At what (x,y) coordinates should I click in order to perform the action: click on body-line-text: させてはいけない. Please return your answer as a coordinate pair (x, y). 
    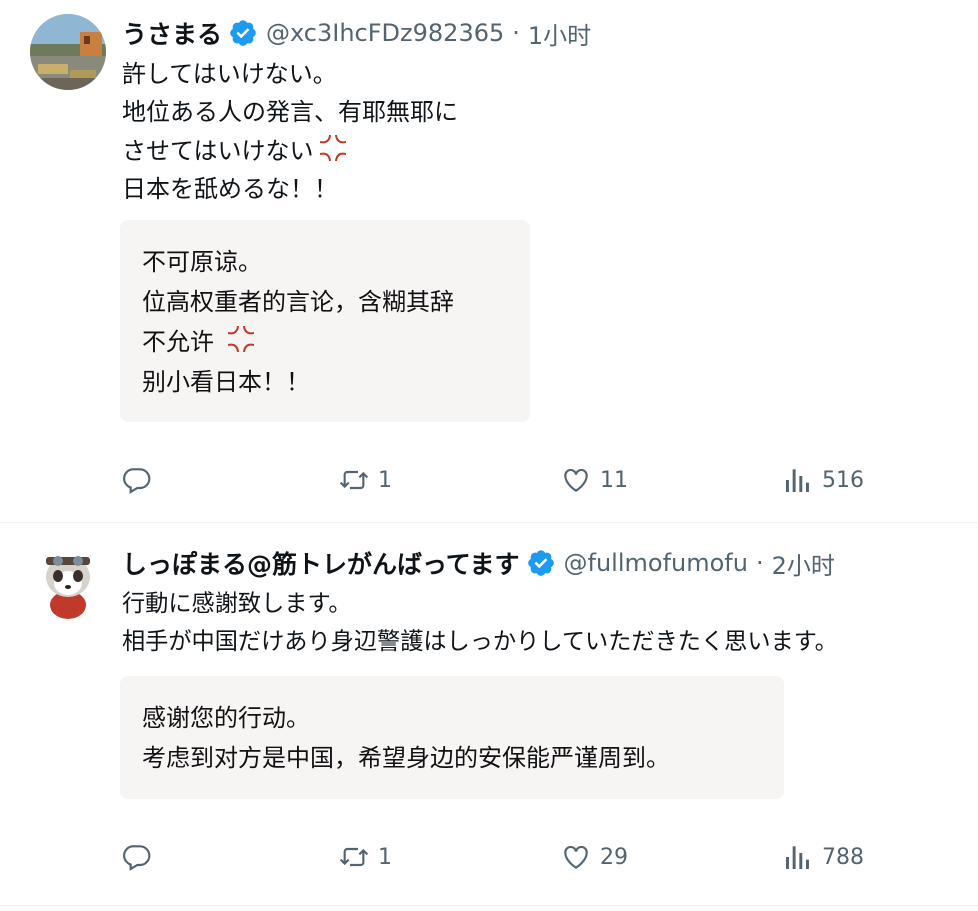
    Looking at the image, I should click on (218, 151).